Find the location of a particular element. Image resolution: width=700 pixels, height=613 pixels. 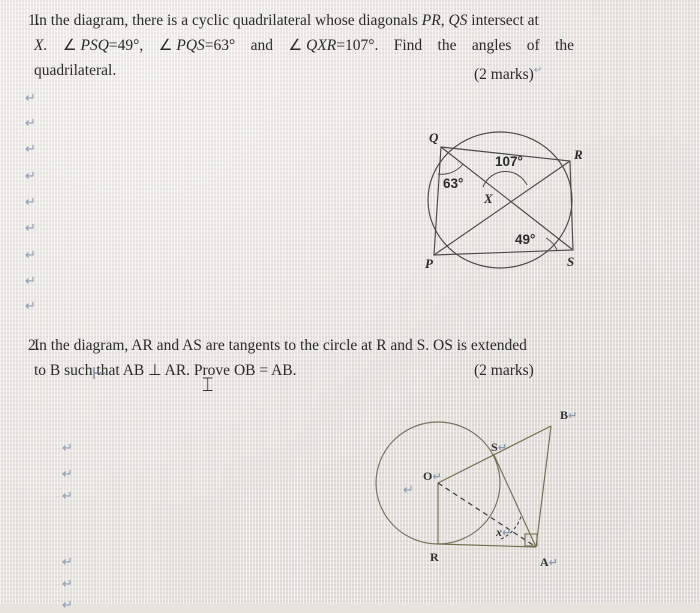

figure-tangent-circle: B↵ S↵ O↵ R A↵ x↵ ↵ is located at coordinates (477, 487).